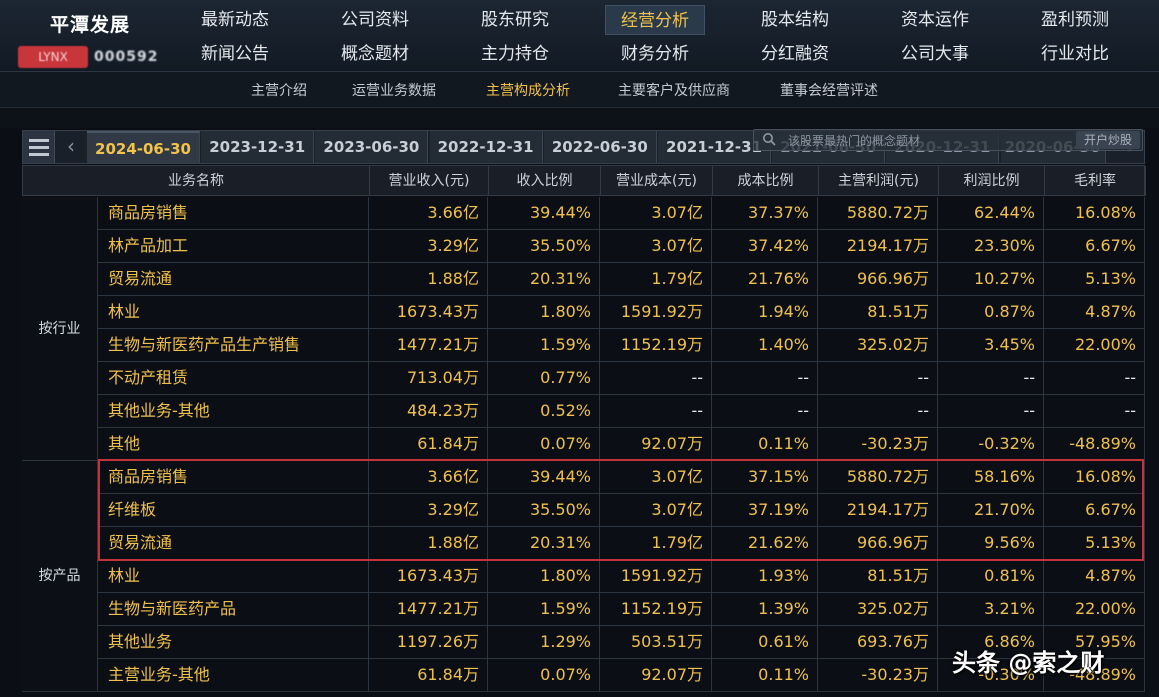 Image resolution: width=1159 pixels, height=697 pixels. I want to click on nav-item-4: 经营分析, so click(655, 20).